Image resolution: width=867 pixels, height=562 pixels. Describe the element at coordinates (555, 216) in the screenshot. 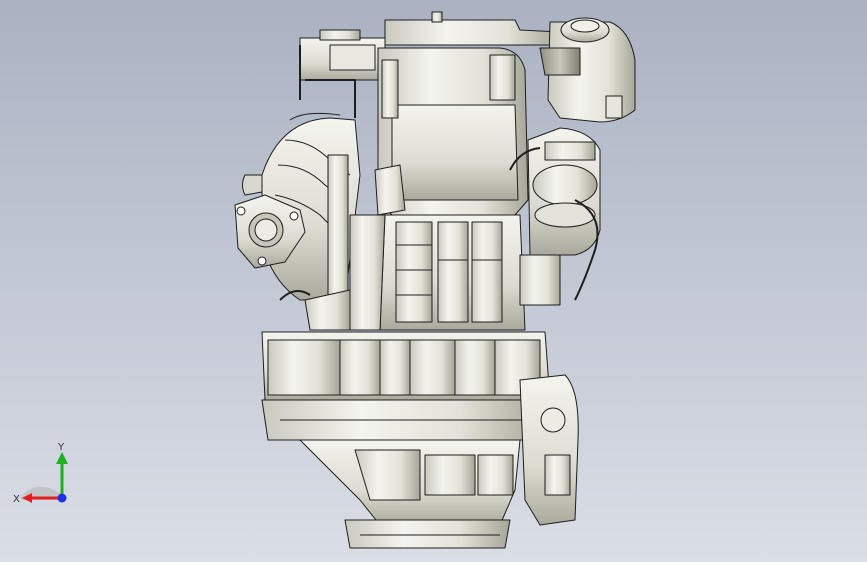

I see `alternator` at that location.